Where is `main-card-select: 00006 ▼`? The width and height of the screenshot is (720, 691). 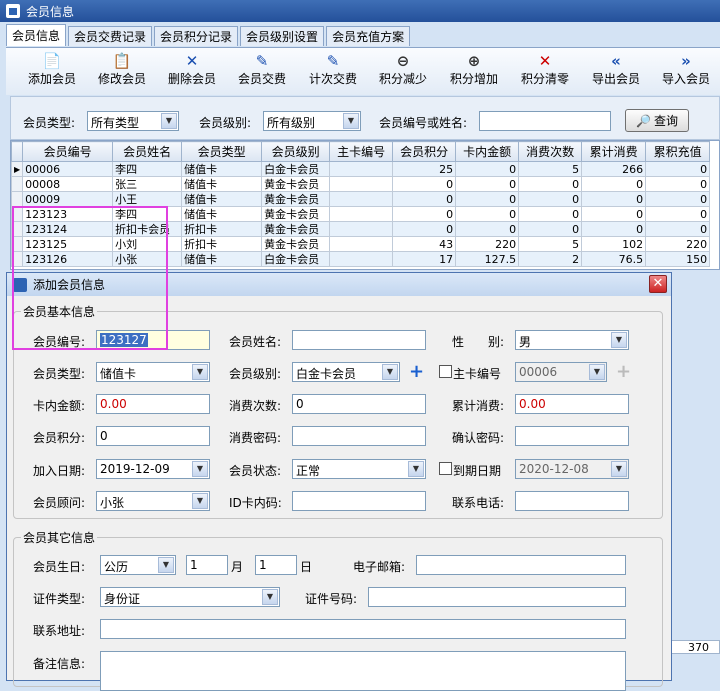
main-card-select: 00006 ▼ is located at coordinates (561, 372).